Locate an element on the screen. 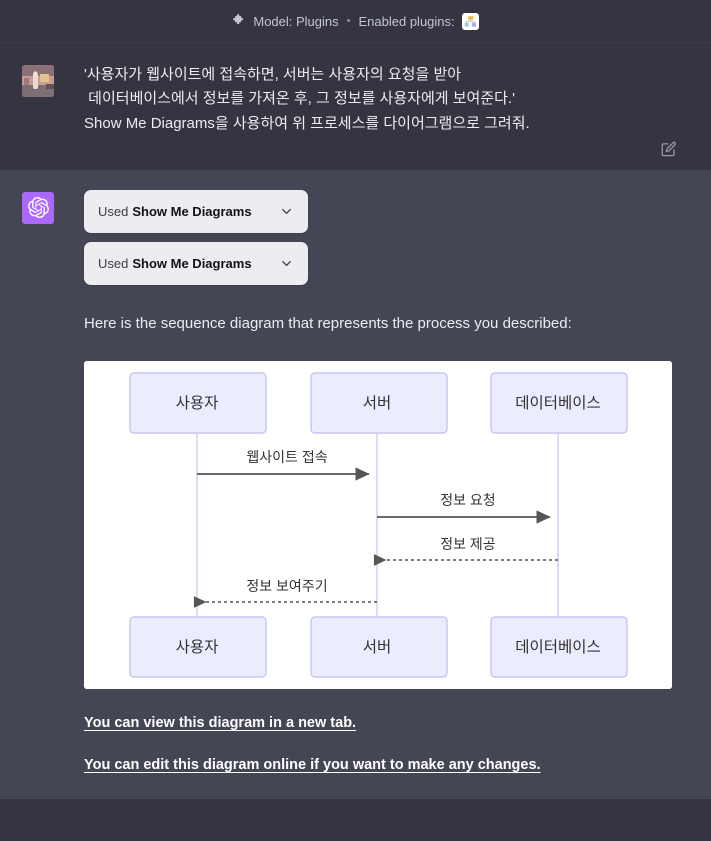 This screenshot has width=711, height=841. plugin-name-label-1: Show Me Diagrams is located at coordinates (192, 211).